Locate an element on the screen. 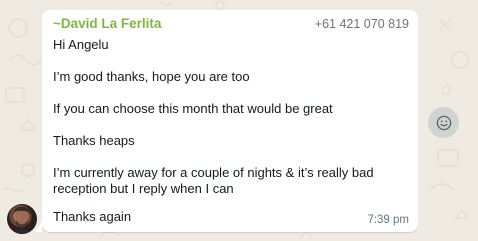  message-line: reception but I reply when I can is located at coordinates (143, 188).